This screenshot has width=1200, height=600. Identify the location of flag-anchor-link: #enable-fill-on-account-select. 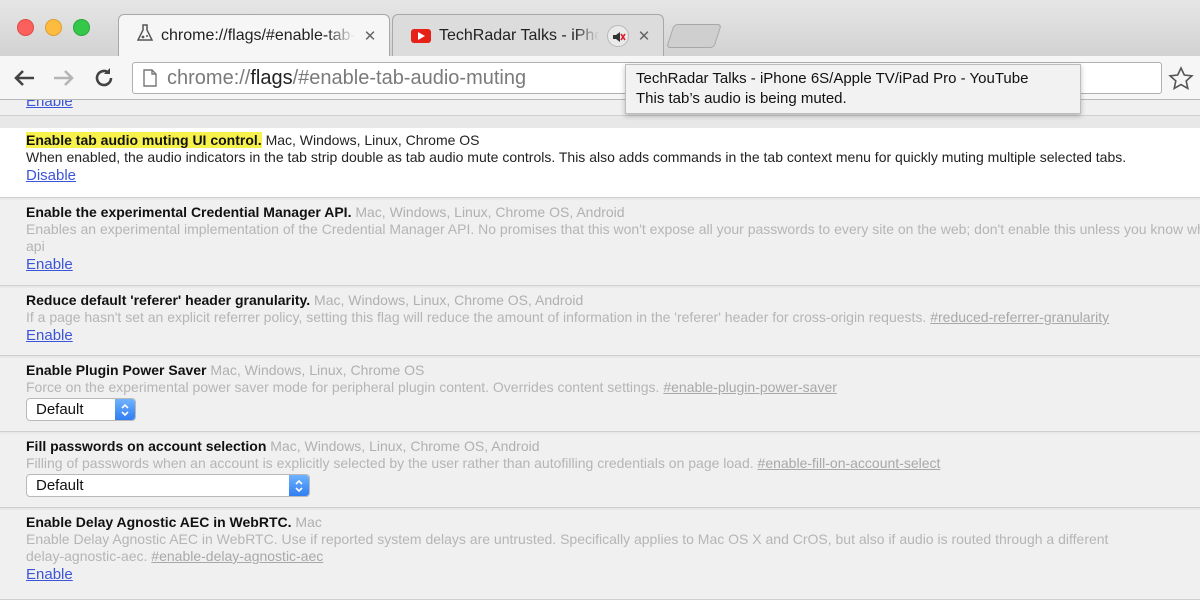
(849, 463).